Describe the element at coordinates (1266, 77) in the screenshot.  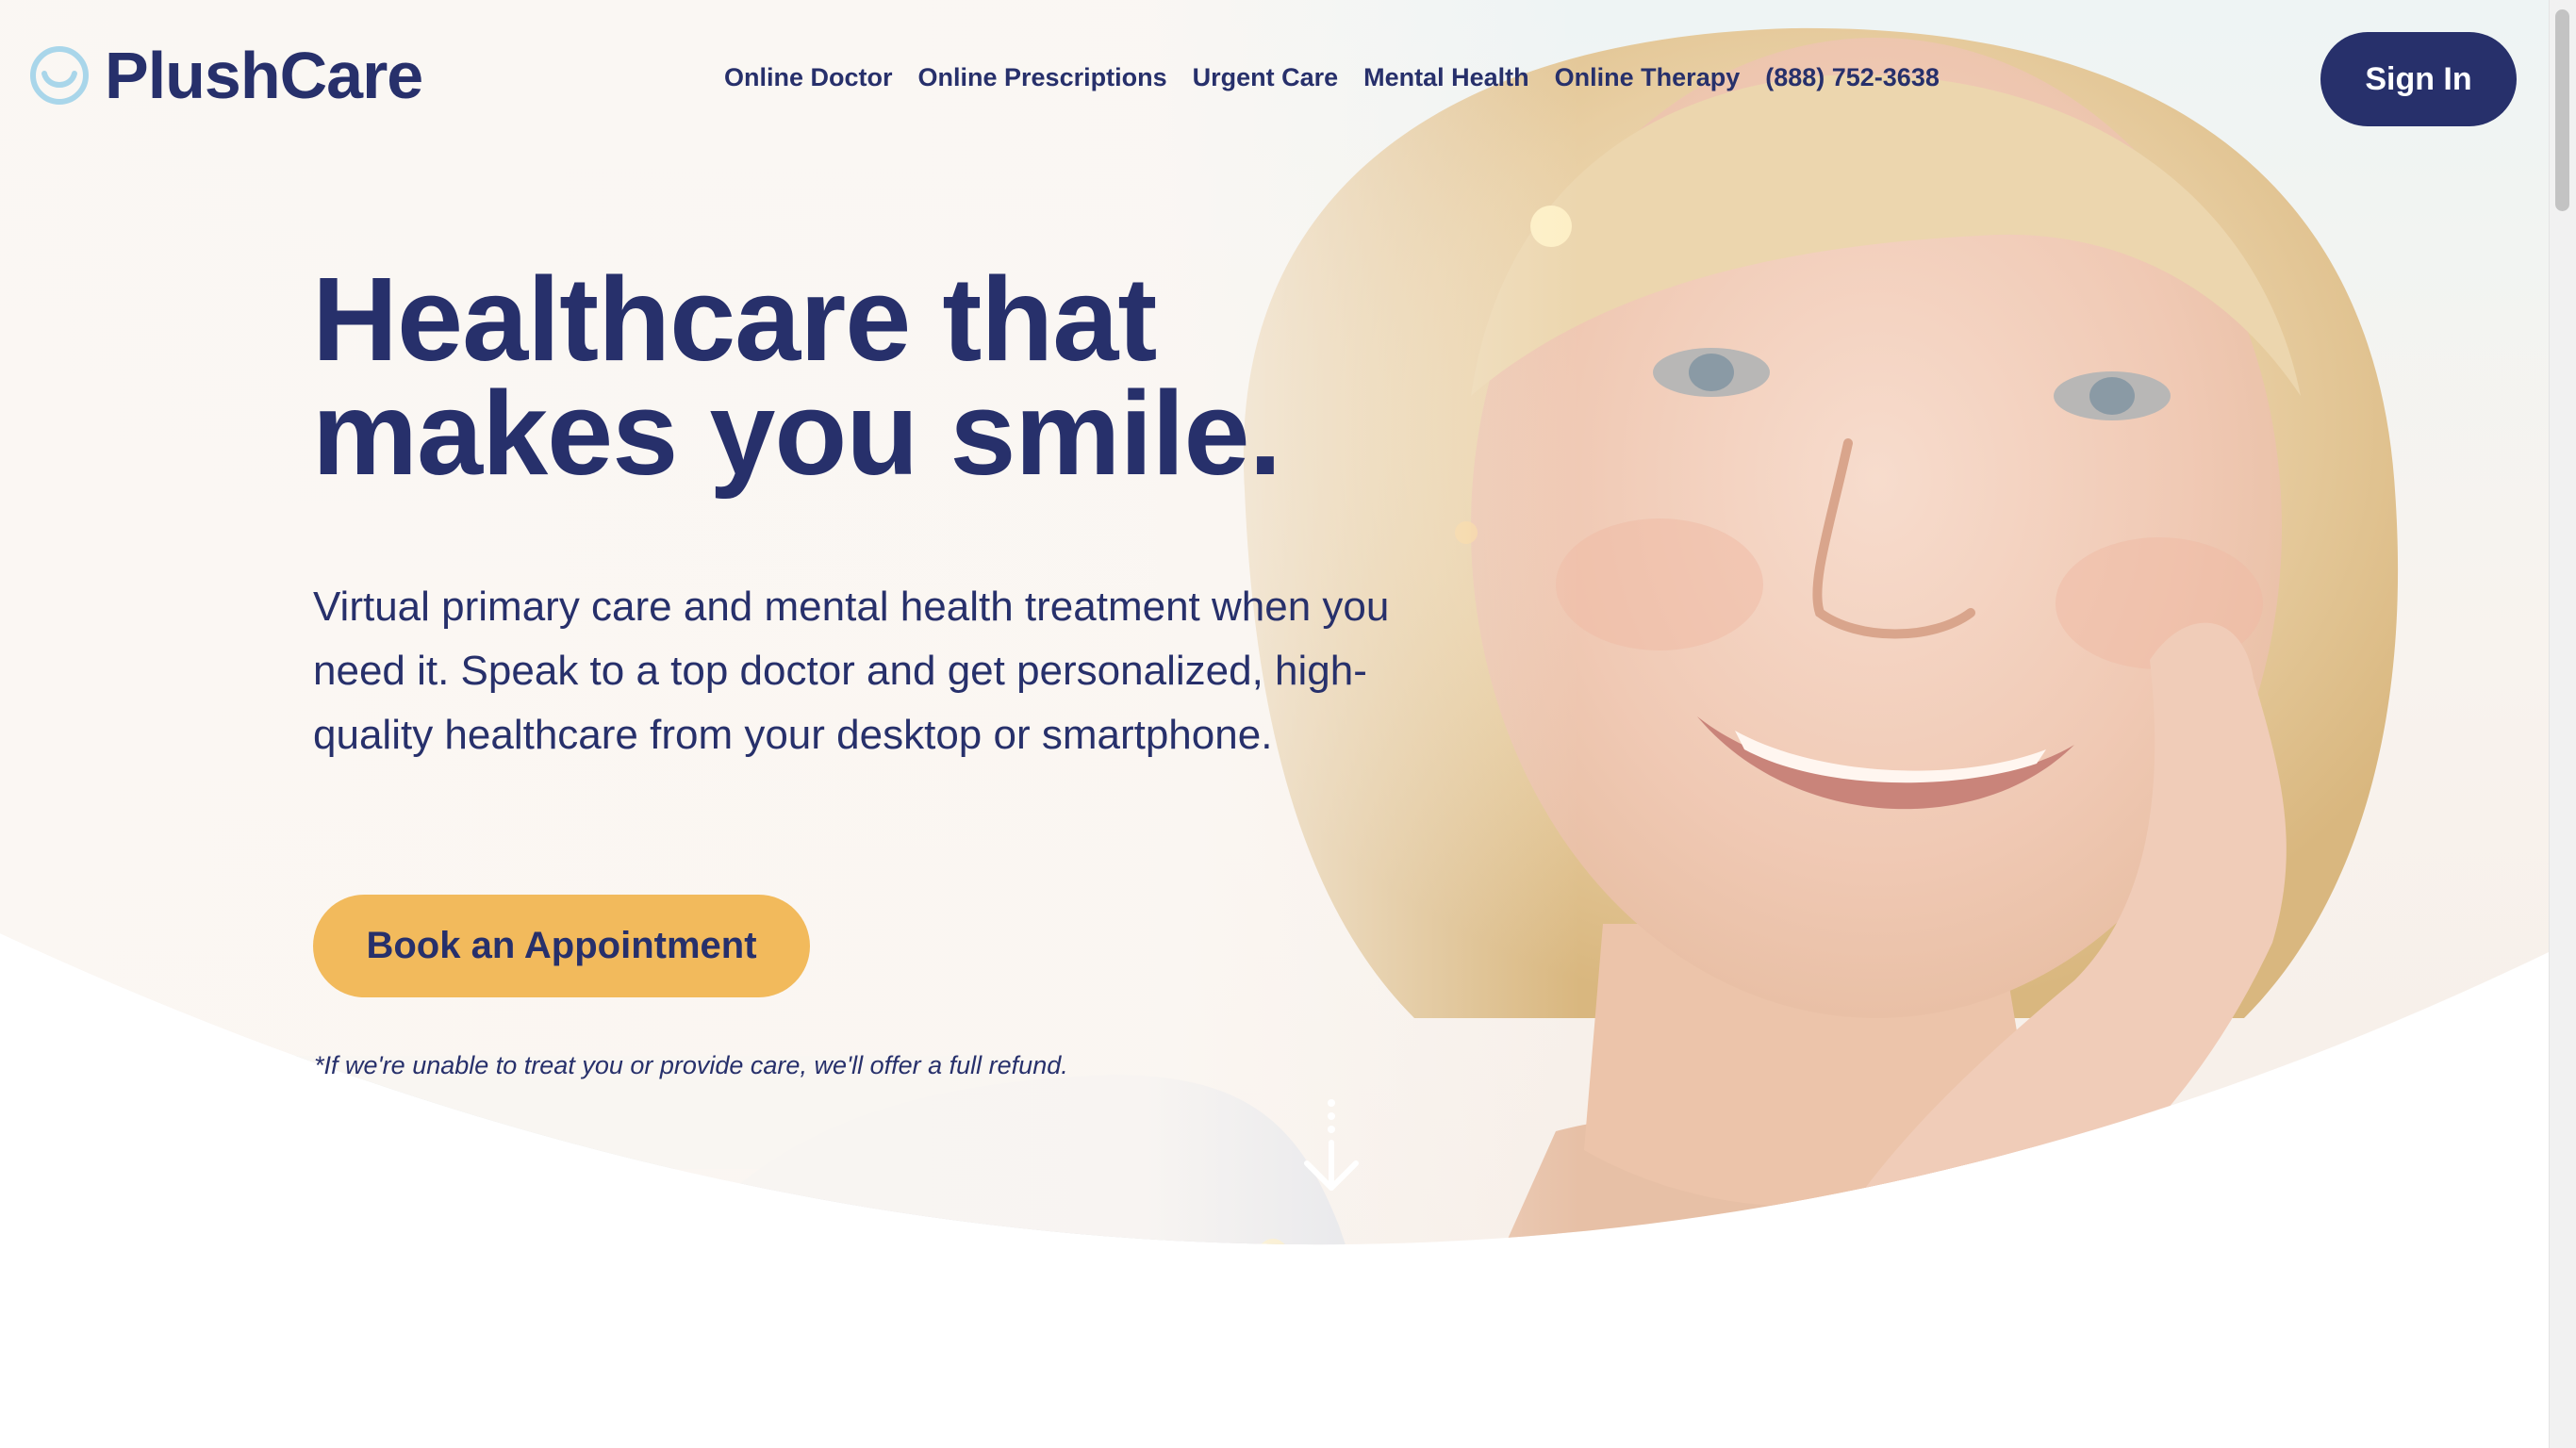
I see `nav-urgent-care: Urgent Care` at that location.